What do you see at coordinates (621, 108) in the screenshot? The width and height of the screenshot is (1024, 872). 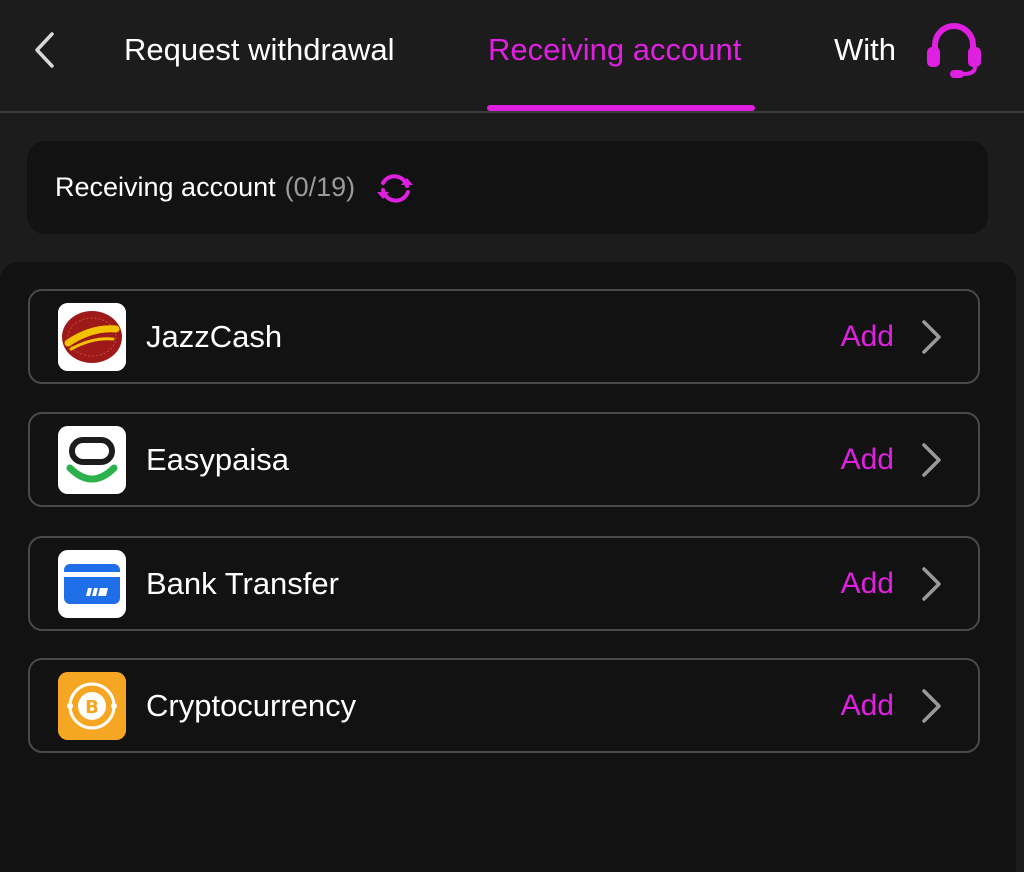 I see `active-tab-indicator` at bounding box center [621, 108].